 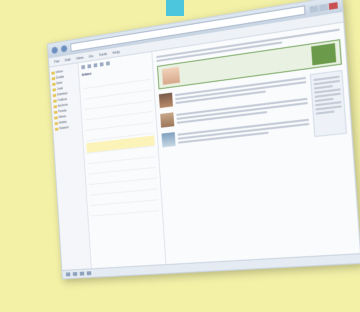 I want to click on menu-file: File, so click(x=57, y=61).